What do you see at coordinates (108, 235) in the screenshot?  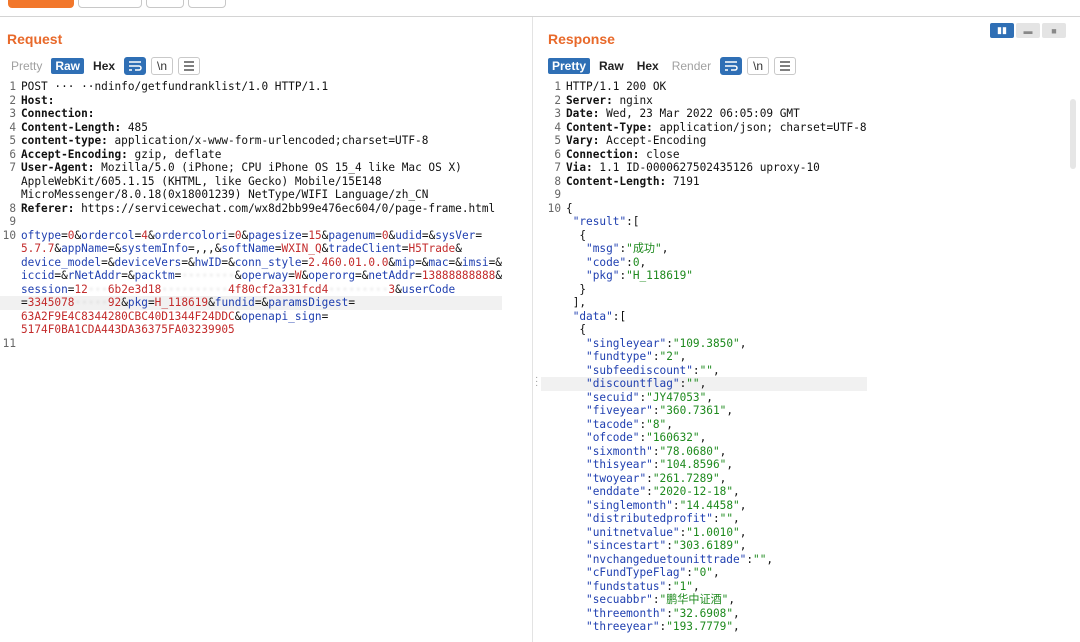 I see `param-key: ordercol` at bounding box center [108, 235].